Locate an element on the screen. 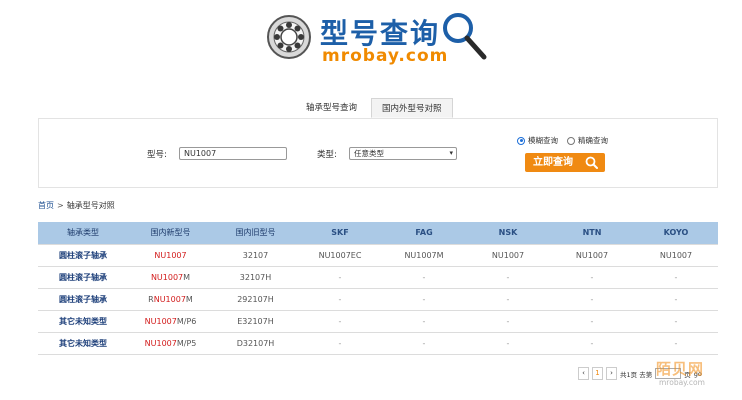 Image resolution: width=742 pixels, height=400 pixels. site-logo: 型号查询 mrobay.com is located at coordinates (377, 38).